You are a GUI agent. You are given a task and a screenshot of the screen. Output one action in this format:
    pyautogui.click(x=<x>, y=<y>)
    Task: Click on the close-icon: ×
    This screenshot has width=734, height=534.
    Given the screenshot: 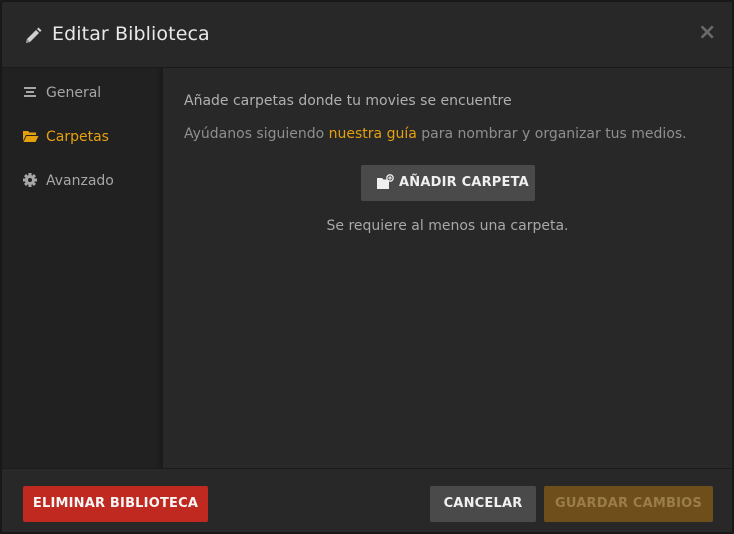 What is the action you would take?
    pyautogui.click(x=707, y=33)
    